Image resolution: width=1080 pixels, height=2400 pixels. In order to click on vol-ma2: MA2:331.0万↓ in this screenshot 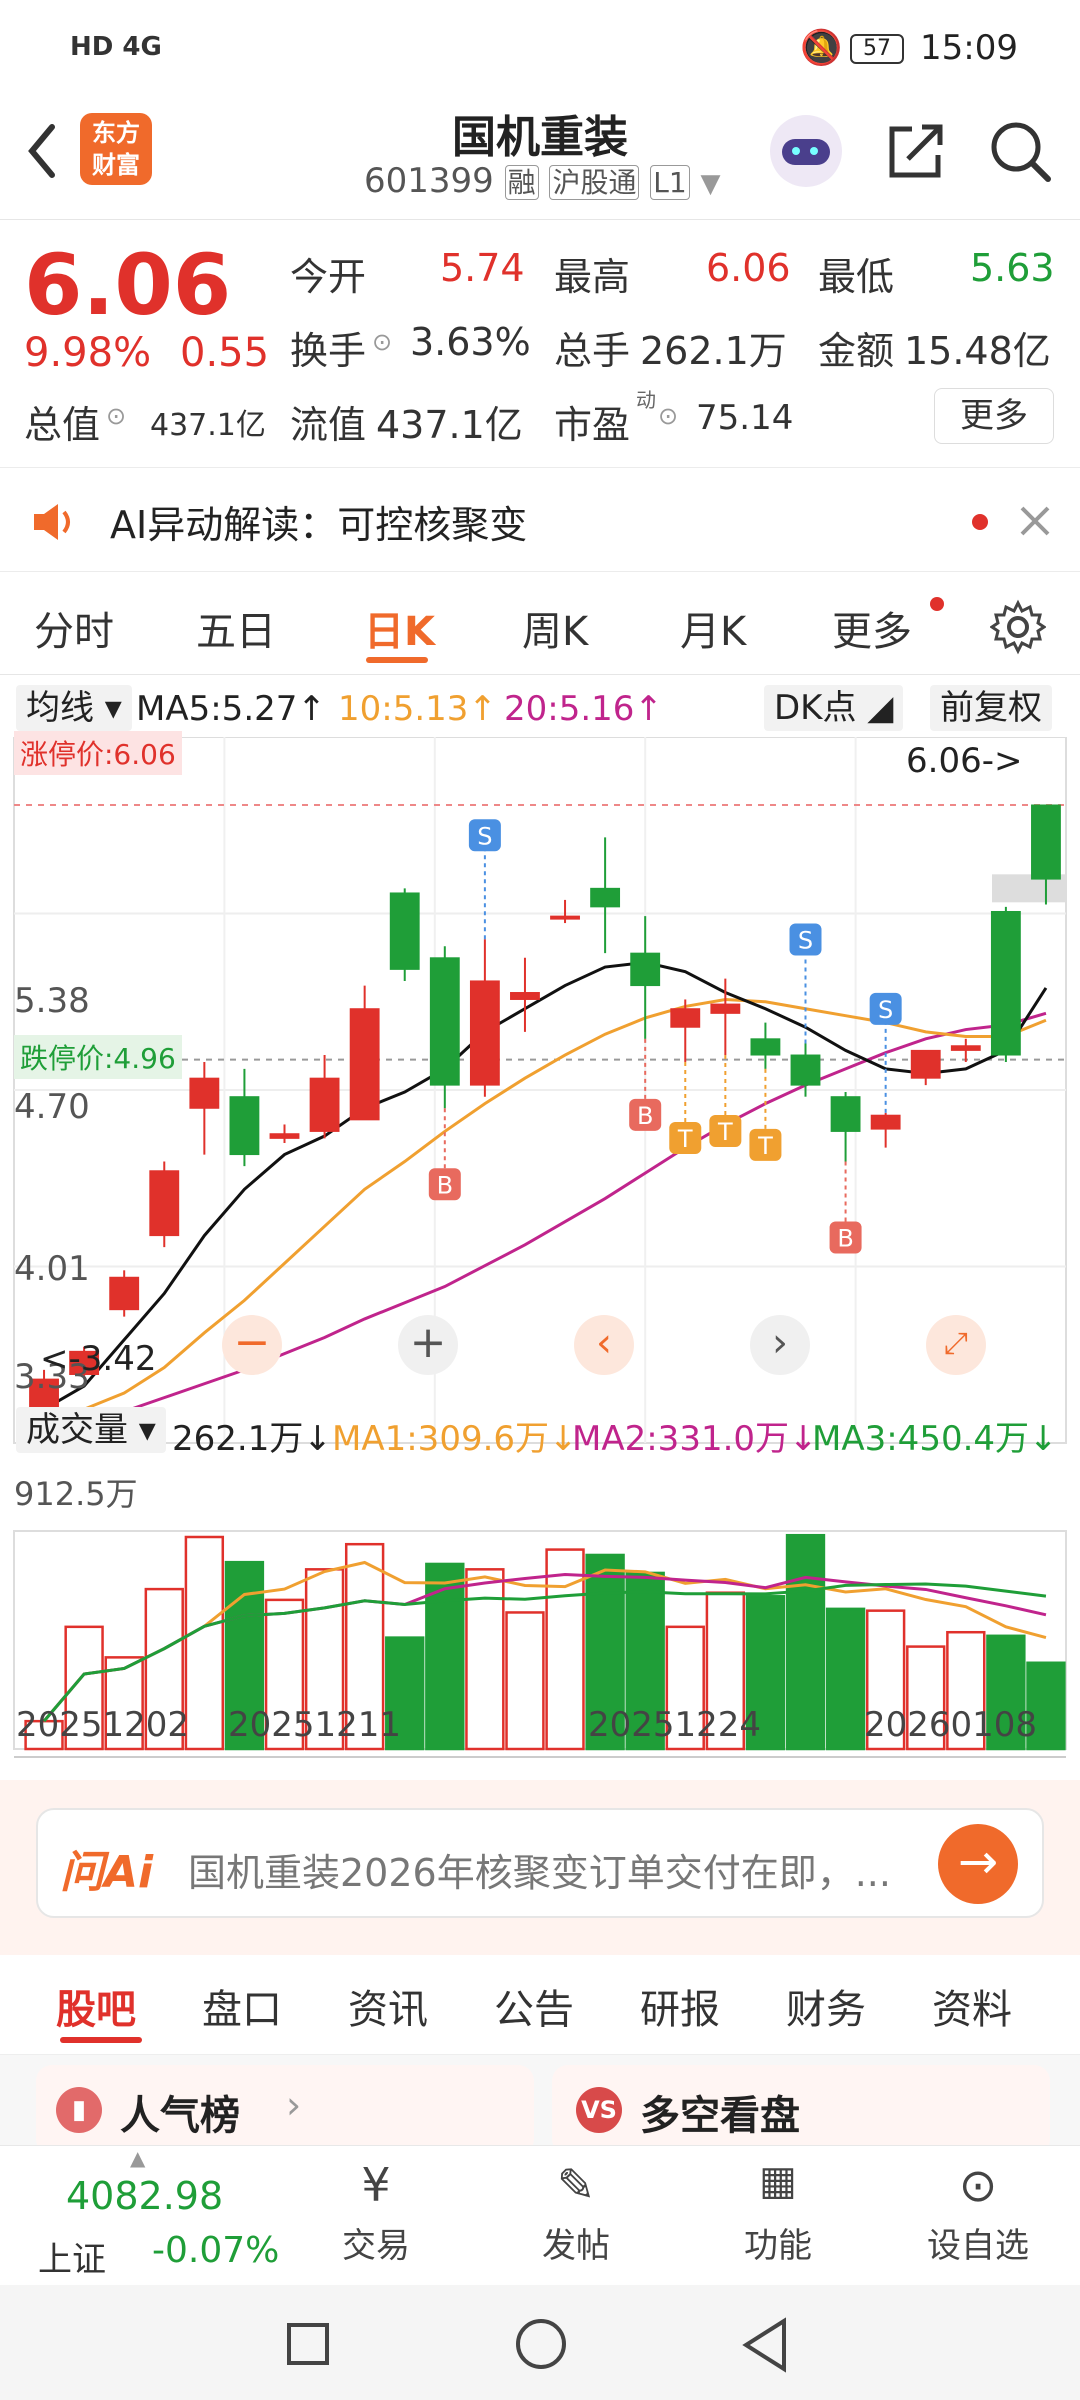, I will do `click(695, 1439)`.